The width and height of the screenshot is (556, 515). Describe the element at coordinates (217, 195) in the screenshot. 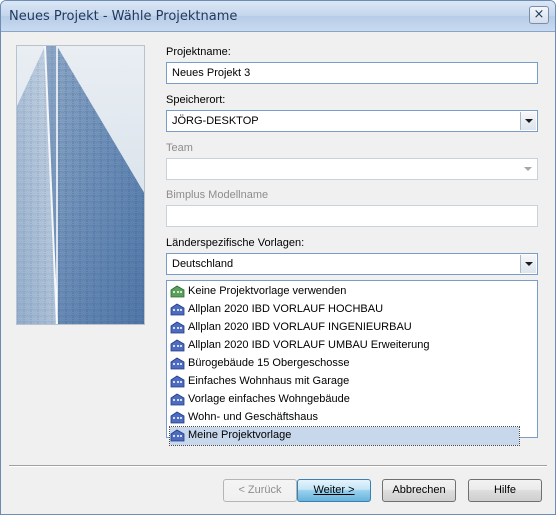

I see `bimplus-label: Bimplus Modellname` at that location.